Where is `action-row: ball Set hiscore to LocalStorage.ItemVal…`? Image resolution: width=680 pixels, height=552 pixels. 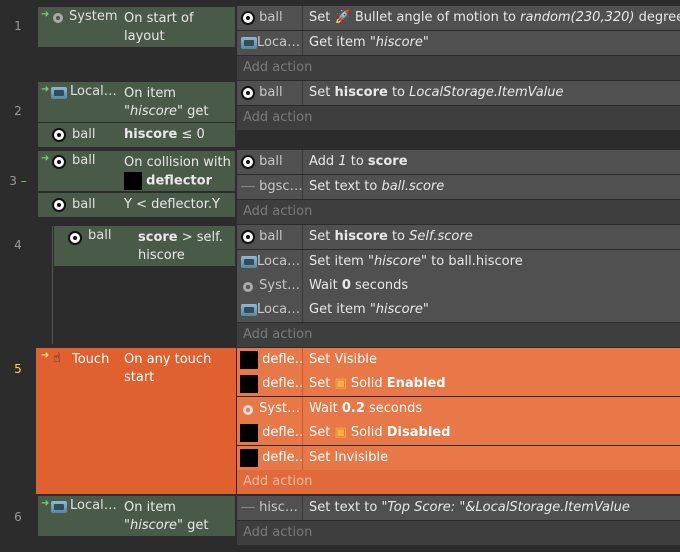
action-row: ball Set hiscore to LocalStorage.ItemVal… is located at coordinates (458, 93).